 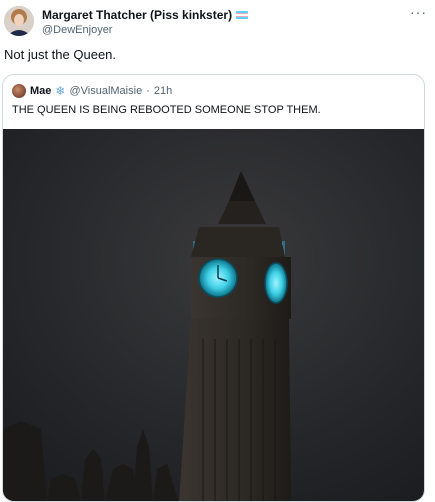 What do you see at coordinates (137, 15) in the screenshot?
I see `display-name: Margaret Thatcher (Piss kinkster)` at bounding box center [137, 15].